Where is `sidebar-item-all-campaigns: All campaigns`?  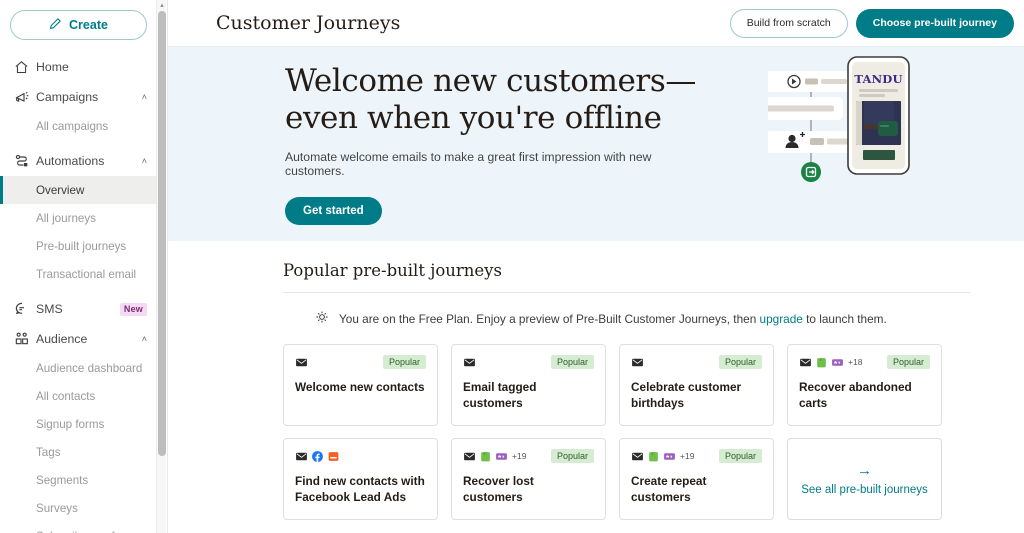 sidebar-item-all-campaigns: All campaigns is located at coordinates (78, 126).